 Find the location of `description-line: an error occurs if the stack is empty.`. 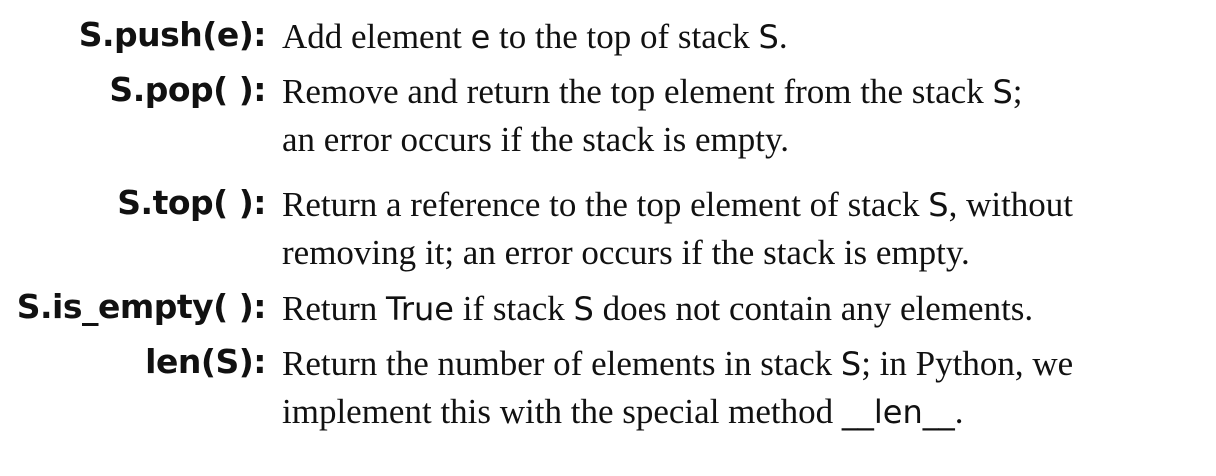

description-line: an error occurs if the stack is empty. is located at coordinates (535, 139).